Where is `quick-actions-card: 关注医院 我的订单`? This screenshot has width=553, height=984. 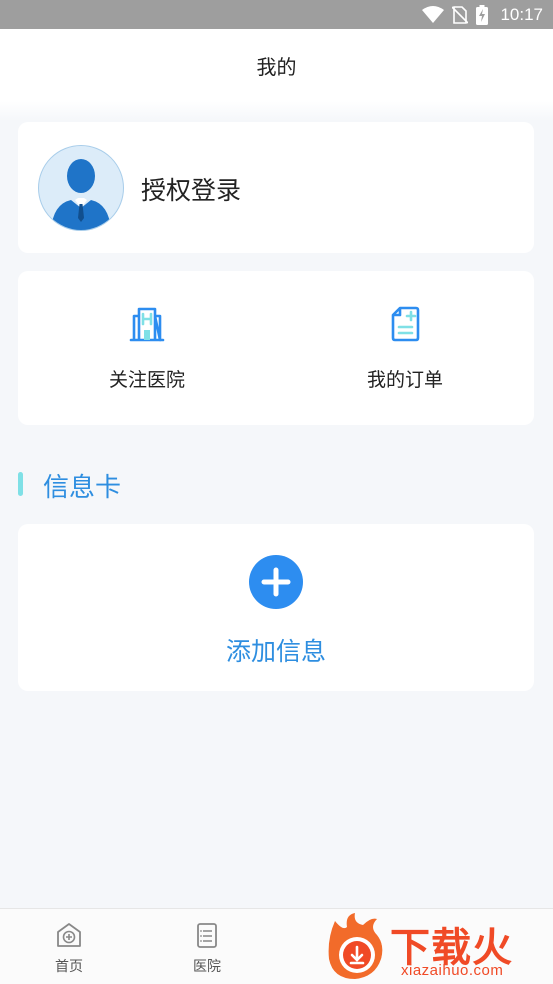
quick-actions-card: 关注医院 我的订单 is located at coordinates (276, 348).